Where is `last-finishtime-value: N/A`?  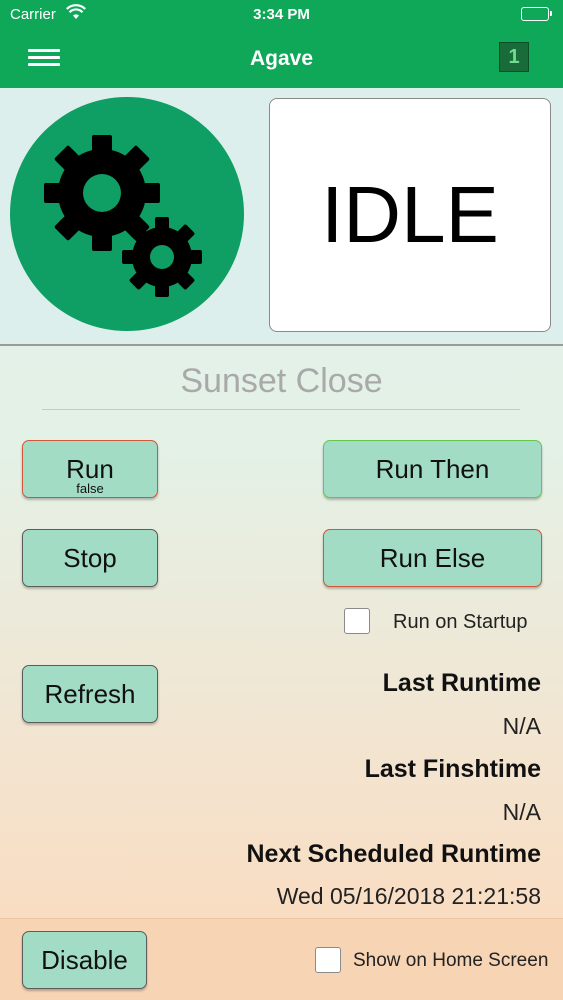 last-finishtime-value: N/A is located at coordinates (521, 812).